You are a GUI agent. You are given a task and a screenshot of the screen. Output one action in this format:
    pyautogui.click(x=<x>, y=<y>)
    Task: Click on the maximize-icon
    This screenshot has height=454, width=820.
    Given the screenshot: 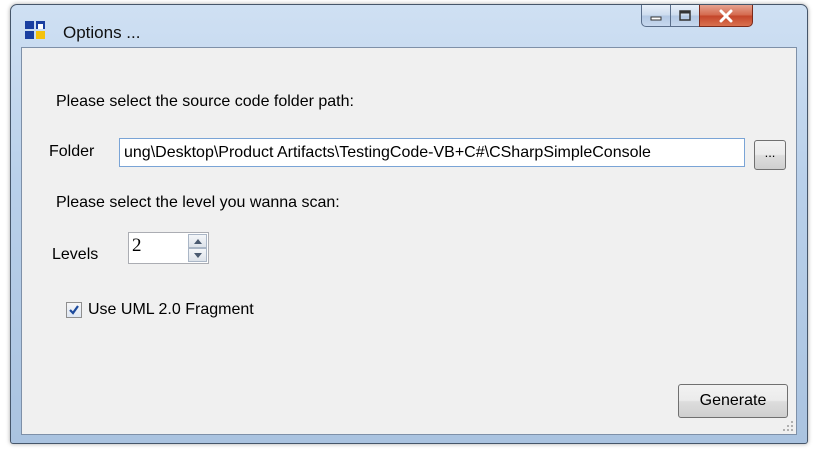 What is the action you would take?
    pyautogui.click(x=685, y=15)
    